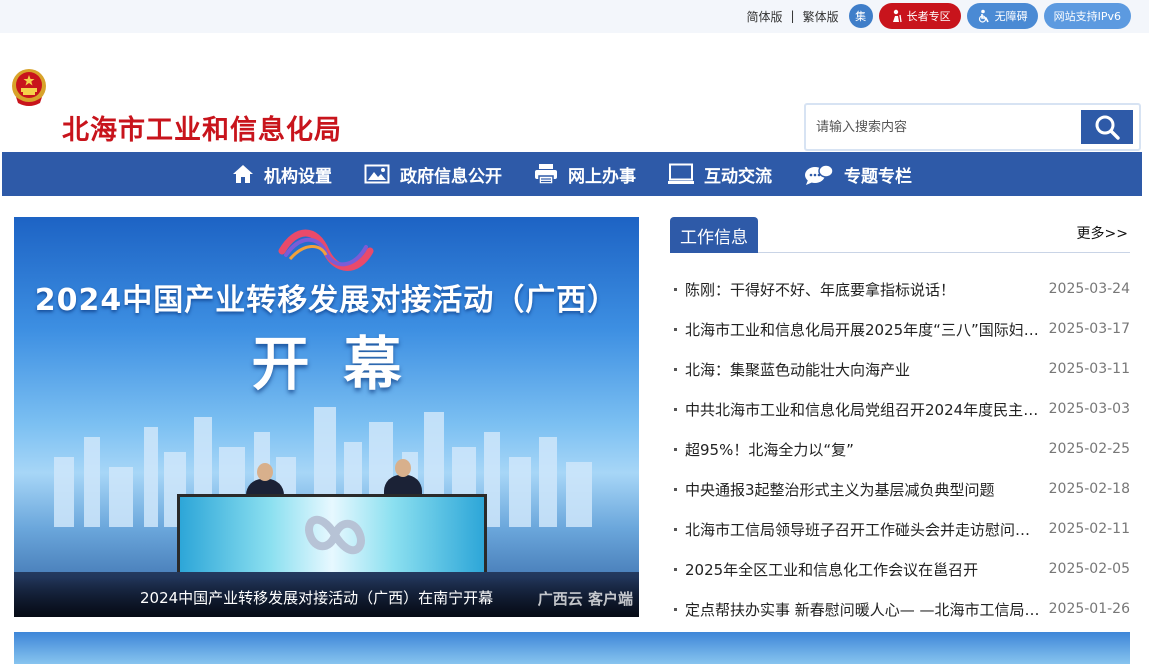 The height and width of the screenshot is (664, 1149). Describe the element at coordinates (326, 250) in the screenshot. I see `event-logo-icon` at that location.